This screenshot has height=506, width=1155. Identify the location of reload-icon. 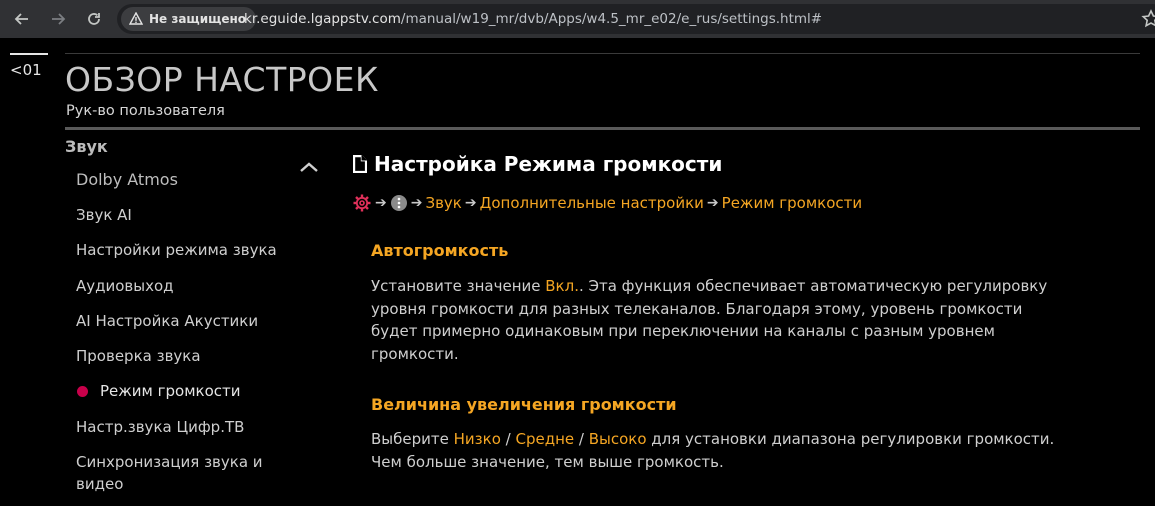
(94, 19).